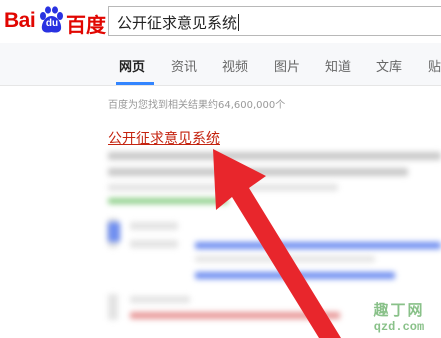 The width and height of the screenshot is (441, 338). Describe the element at coordinates (20, 20) in the screenshot. I see `logo-bai-text: Bai` at that location.